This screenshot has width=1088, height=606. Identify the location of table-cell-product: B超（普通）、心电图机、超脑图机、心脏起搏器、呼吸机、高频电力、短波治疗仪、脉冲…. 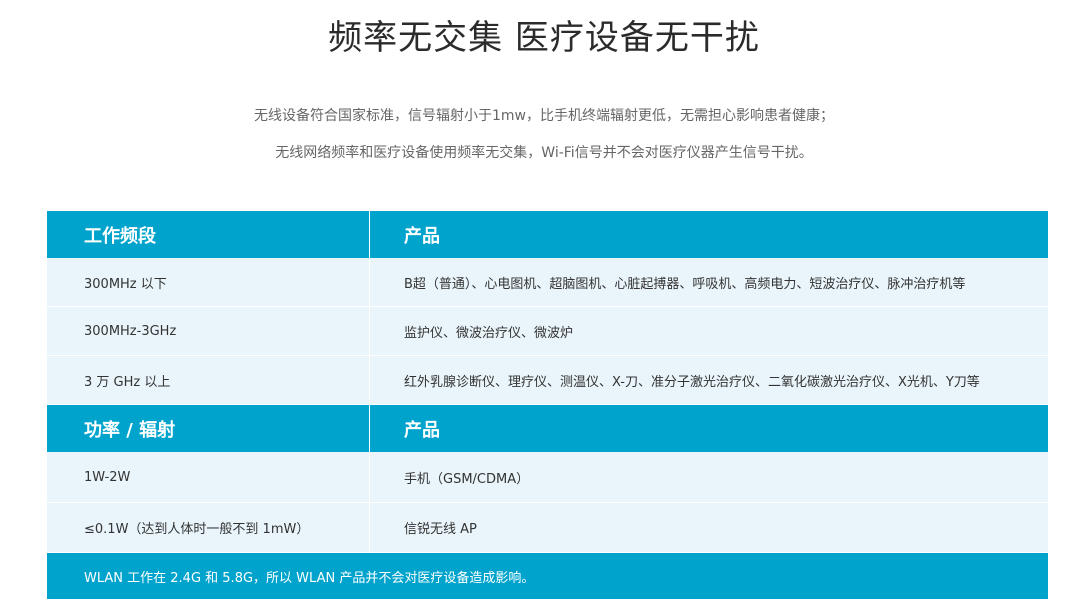
(685, 284).